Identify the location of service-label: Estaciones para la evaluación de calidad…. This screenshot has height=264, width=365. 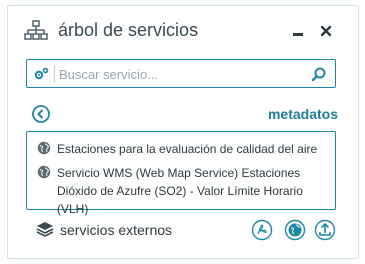
(187, 149).